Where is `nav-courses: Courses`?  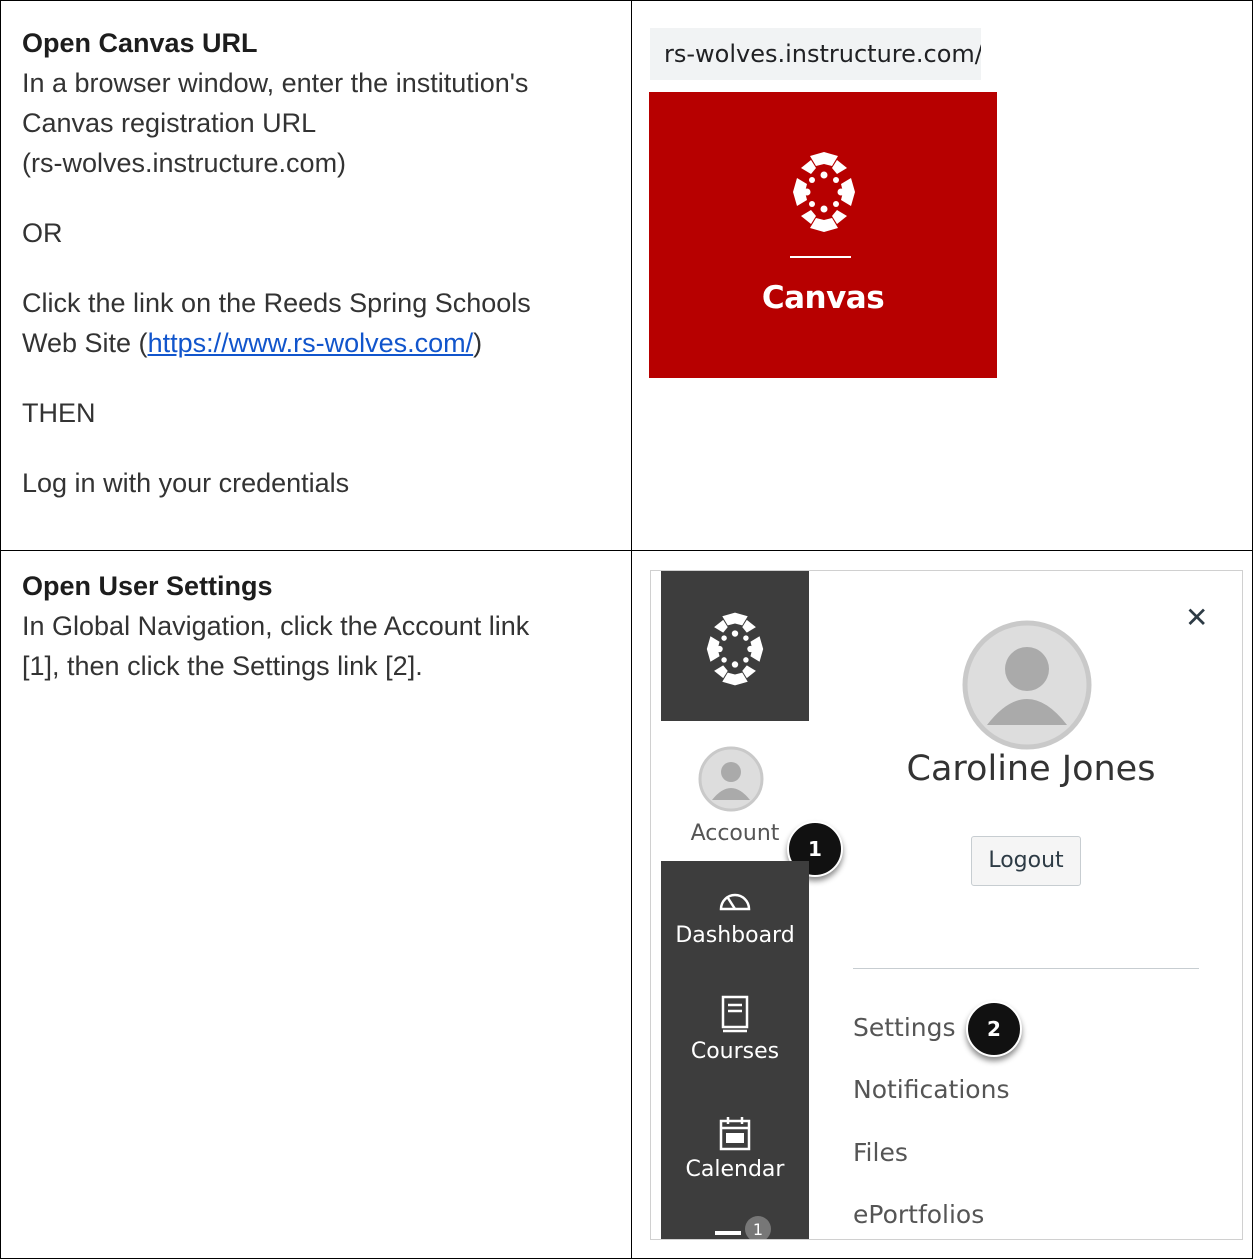
nav-courses: Courses is located at coordinates (735, 1051).